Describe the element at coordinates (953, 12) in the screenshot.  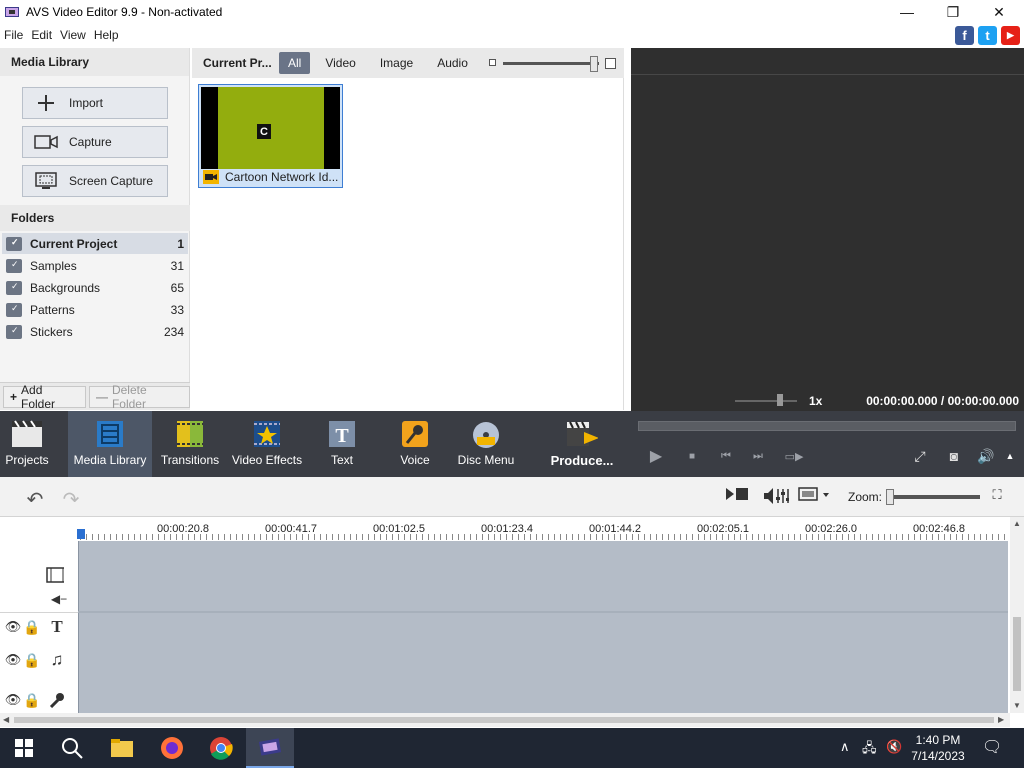
I see `maximize-button: ❐` at that location.